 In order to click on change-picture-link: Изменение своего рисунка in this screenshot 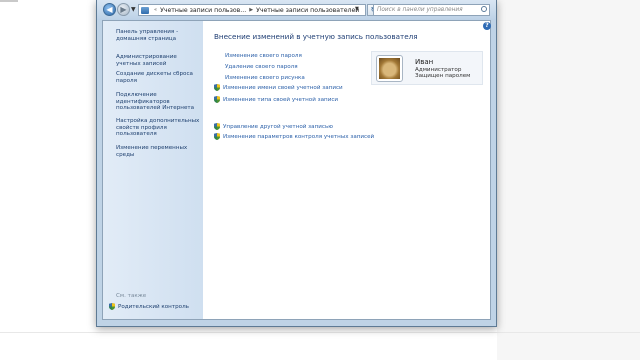, I will do `click(265, 78)`.